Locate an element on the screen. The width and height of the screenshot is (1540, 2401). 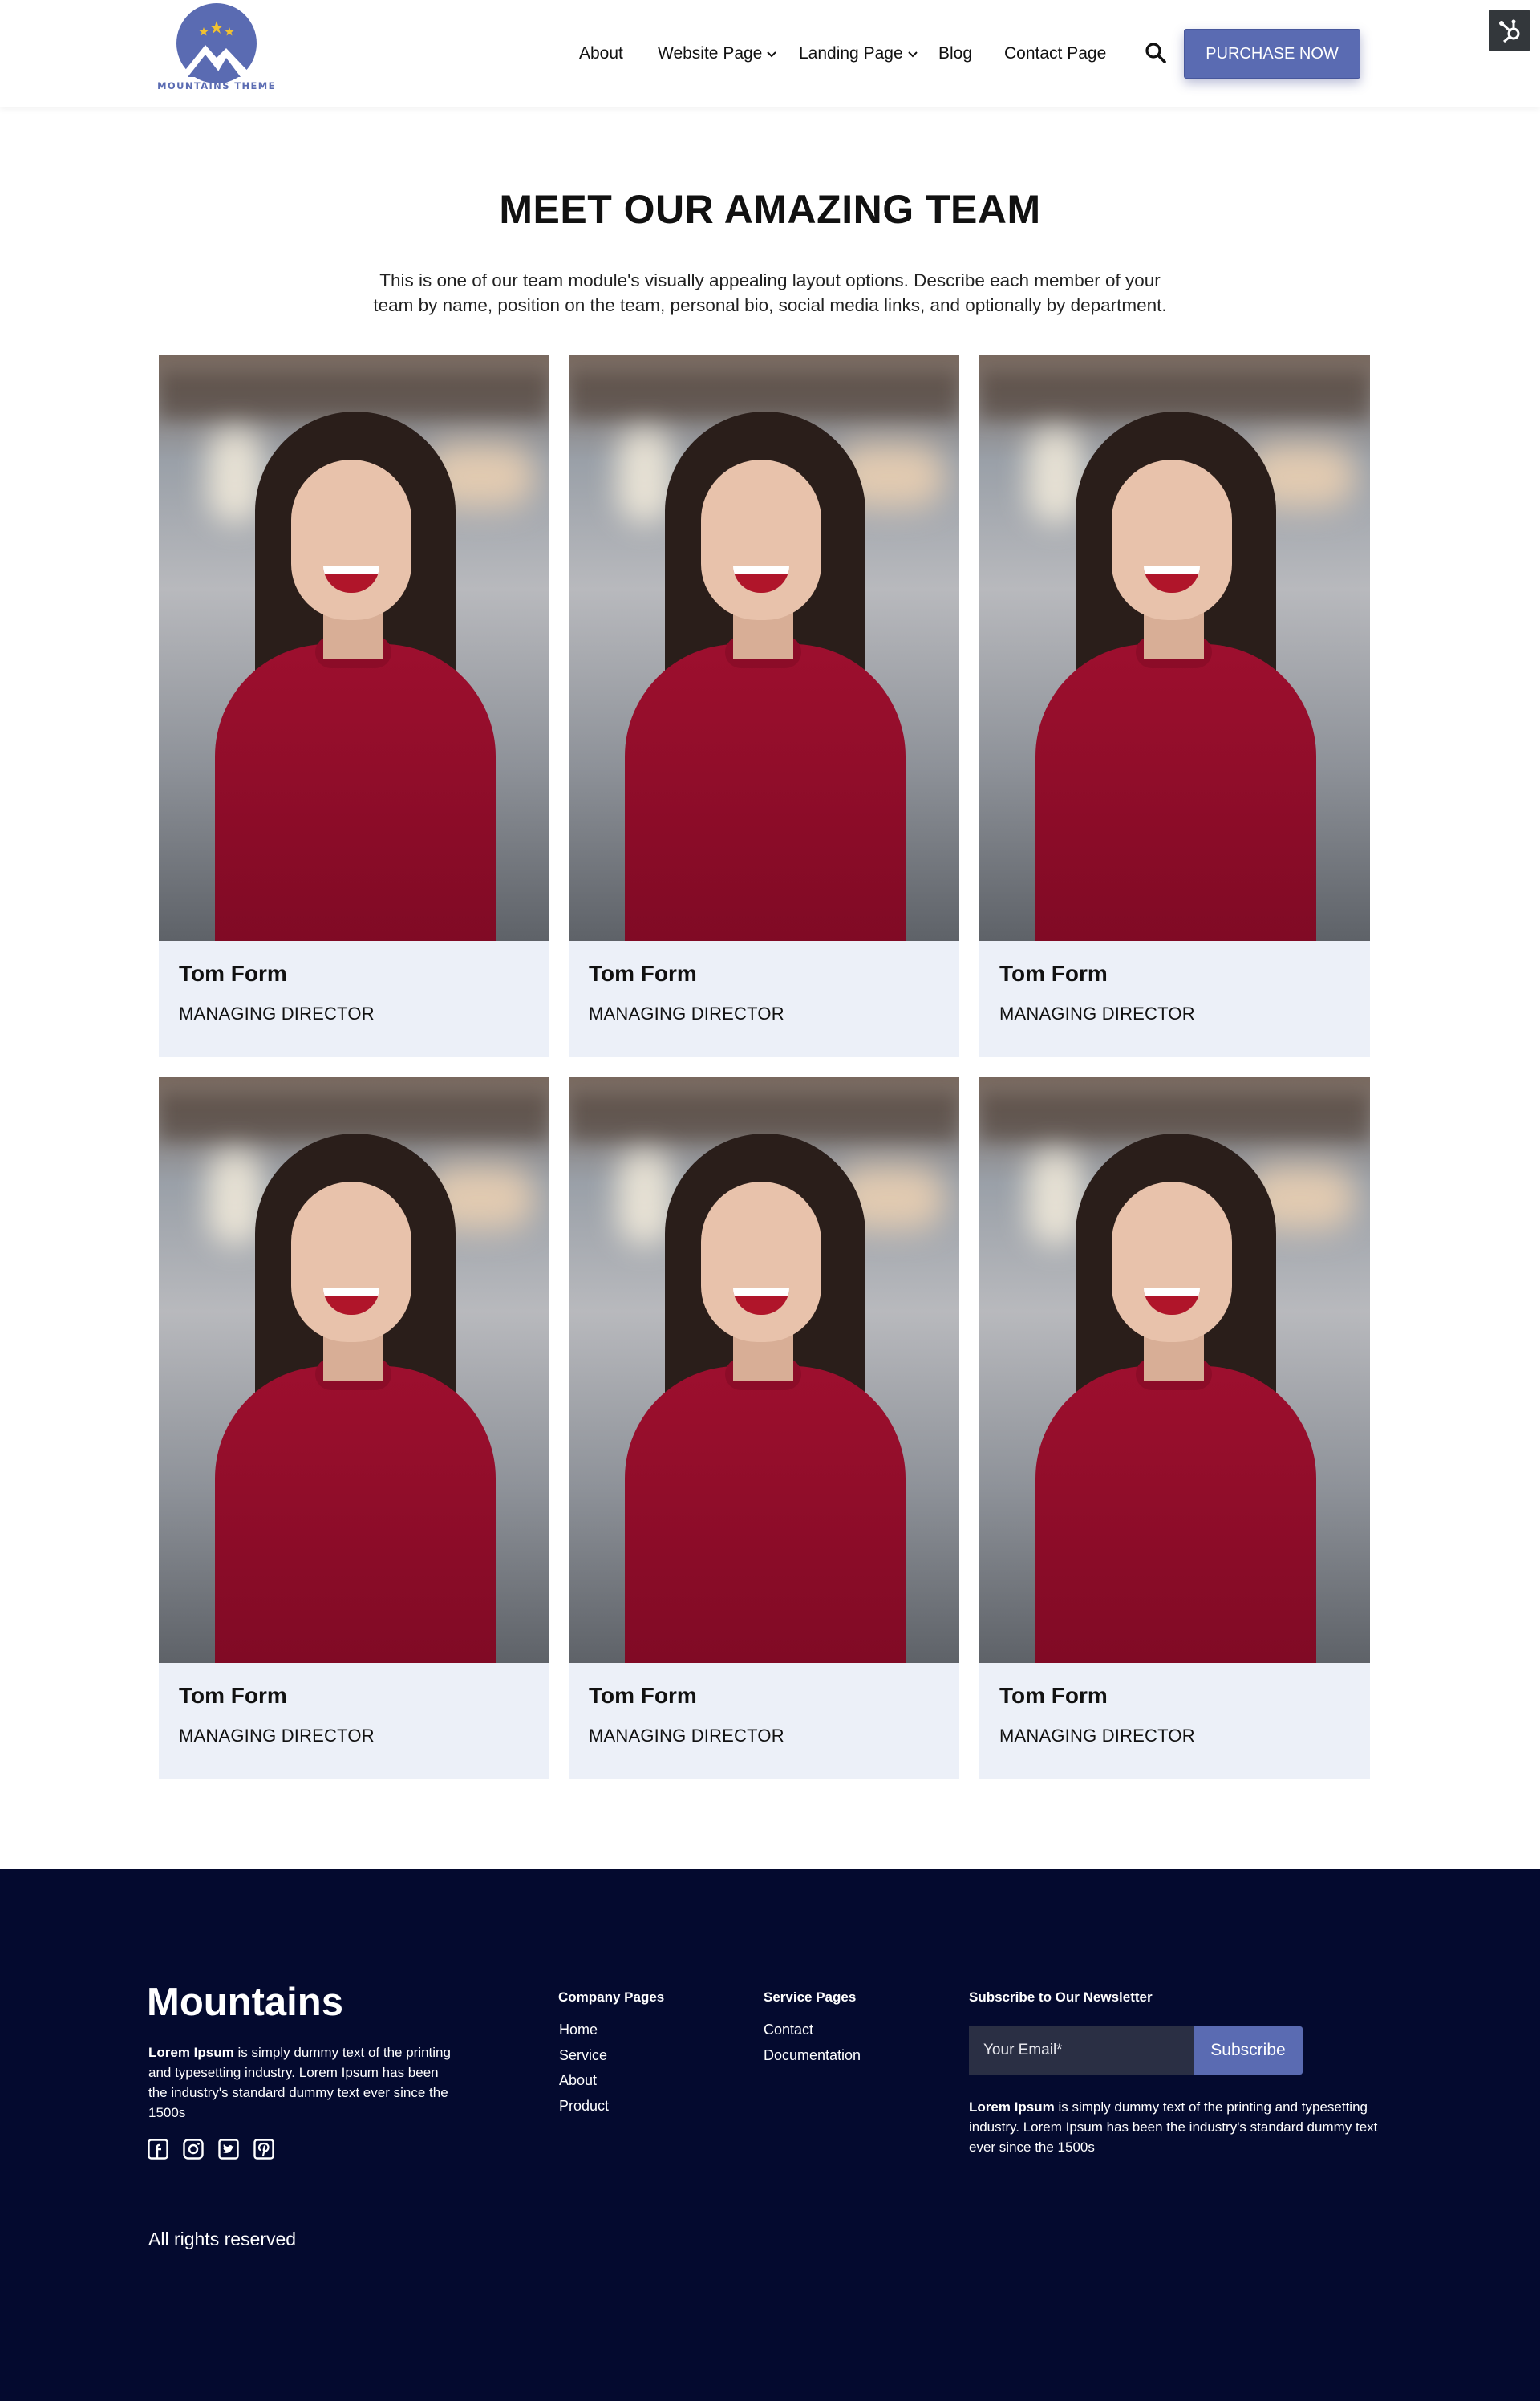
logo-text: MOUNTAINS THEME is located at coordinates (216, 85).